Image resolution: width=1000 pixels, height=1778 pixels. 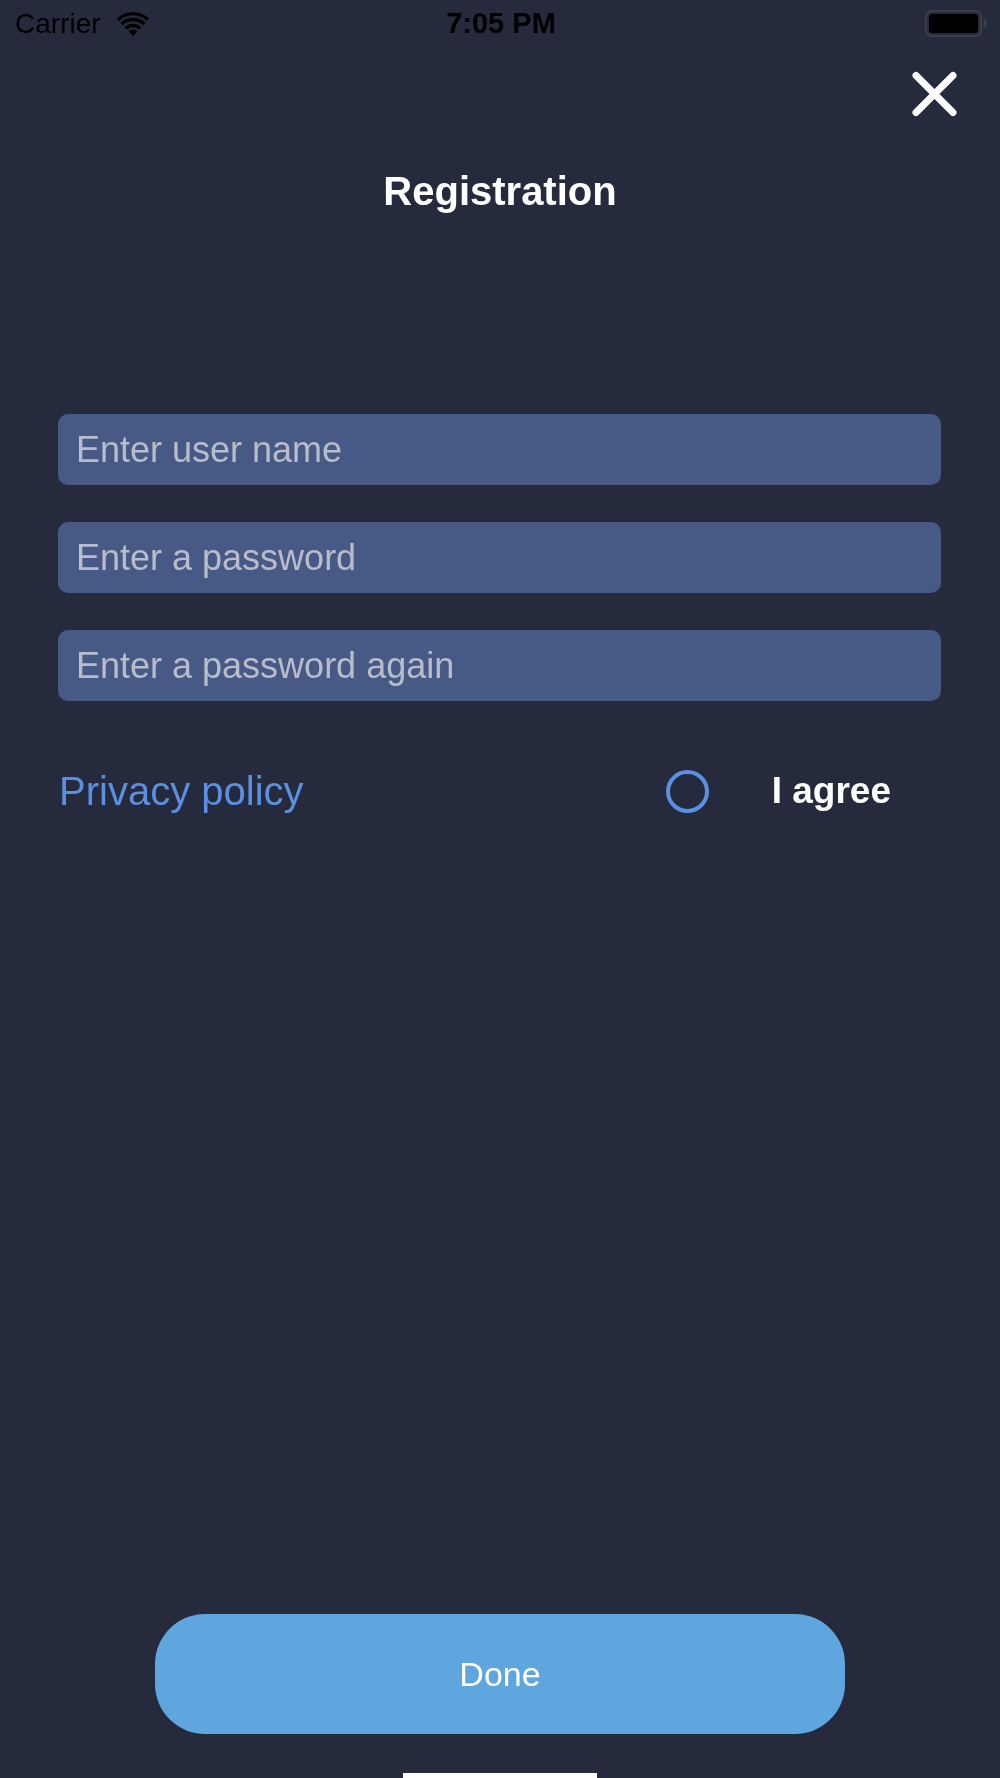 What do you see at coordinates (831, 791) in the screenshot?
I see `agree-label: I agree` at bounding box center [831, 791].